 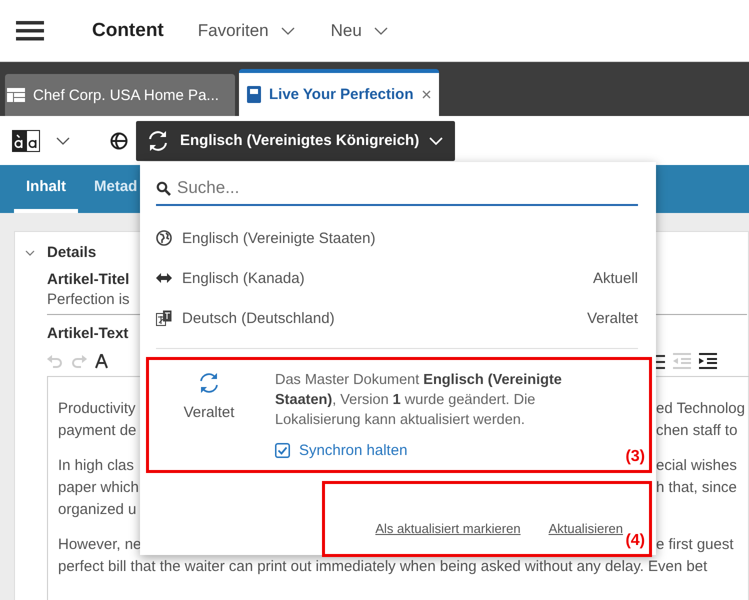 I want to click on table-icon, so click(x=16, y=95).